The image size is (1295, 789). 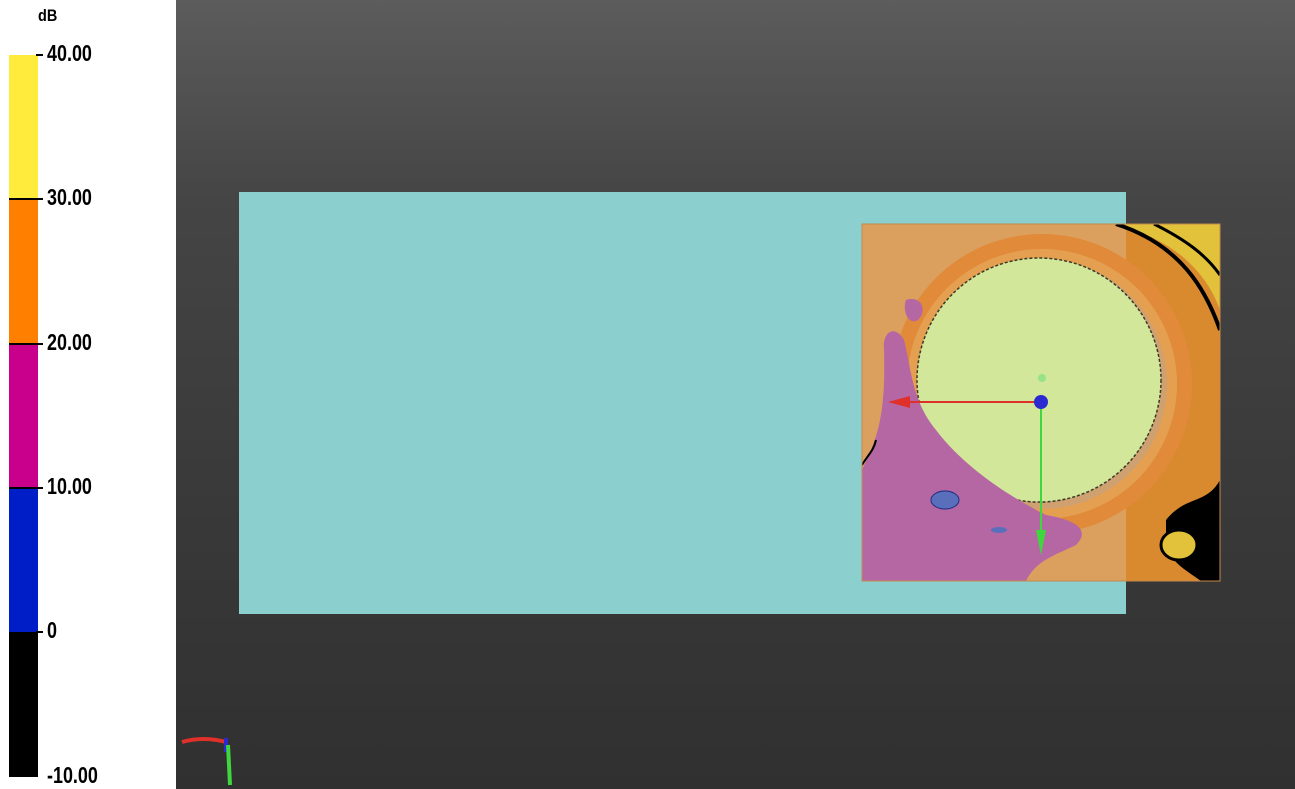 I want to click on legend-label-0: 0, so click(x=52, y=630).